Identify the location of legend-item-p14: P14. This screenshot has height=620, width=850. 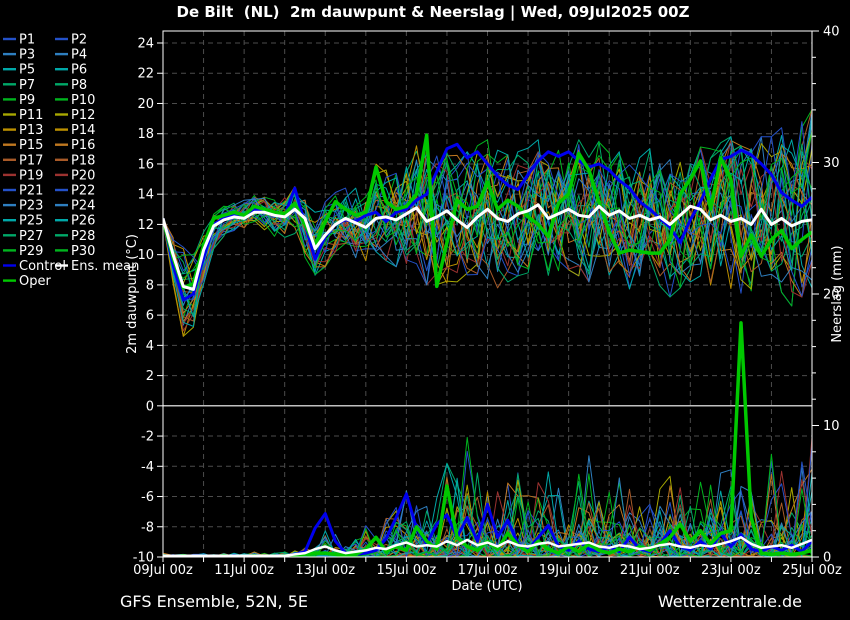
(75, 130).